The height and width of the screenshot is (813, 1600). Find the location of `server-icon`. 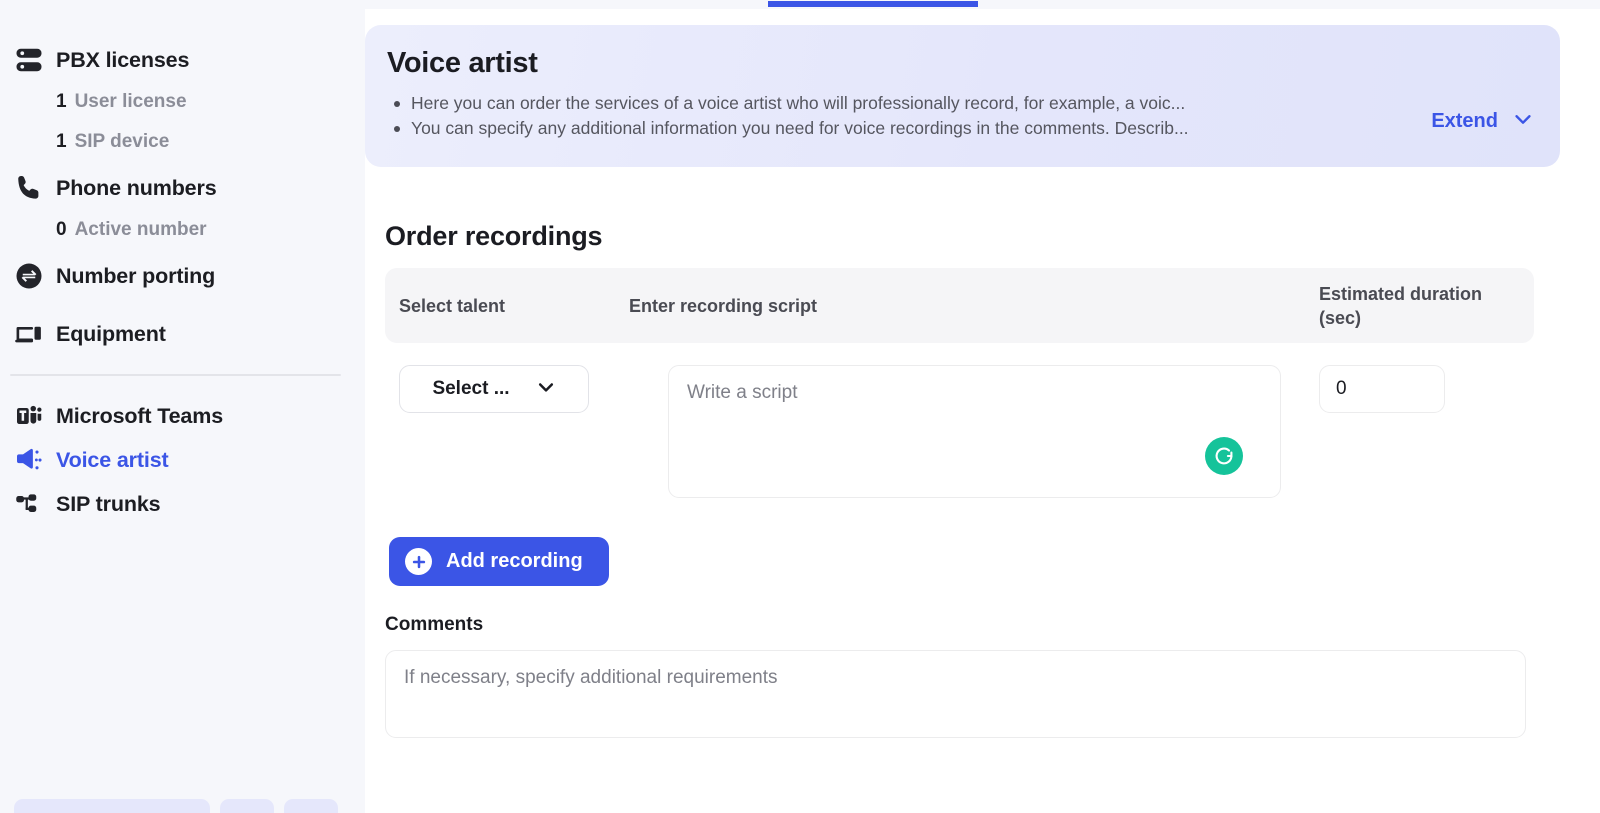

server-icon is located at coordinates (35, 60).